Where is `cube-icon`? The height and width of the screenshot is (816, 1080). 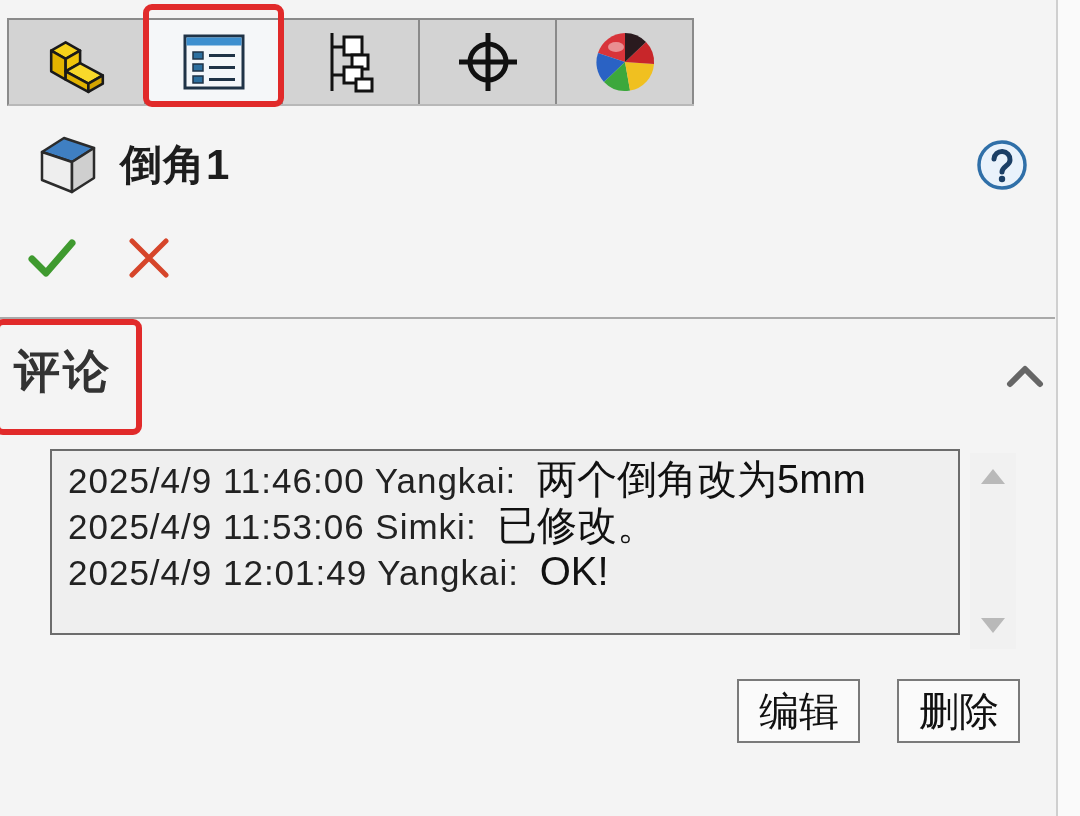 cube-icon is located at coordinates (68, 165).